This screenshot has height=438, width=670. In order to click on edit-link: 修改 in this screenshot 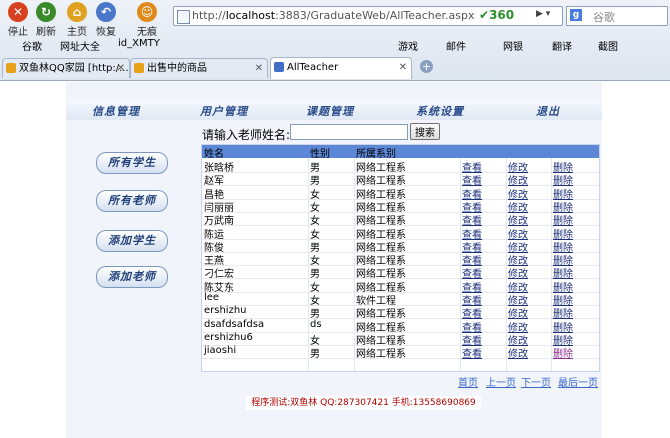, I will do `click(518, 352)`.